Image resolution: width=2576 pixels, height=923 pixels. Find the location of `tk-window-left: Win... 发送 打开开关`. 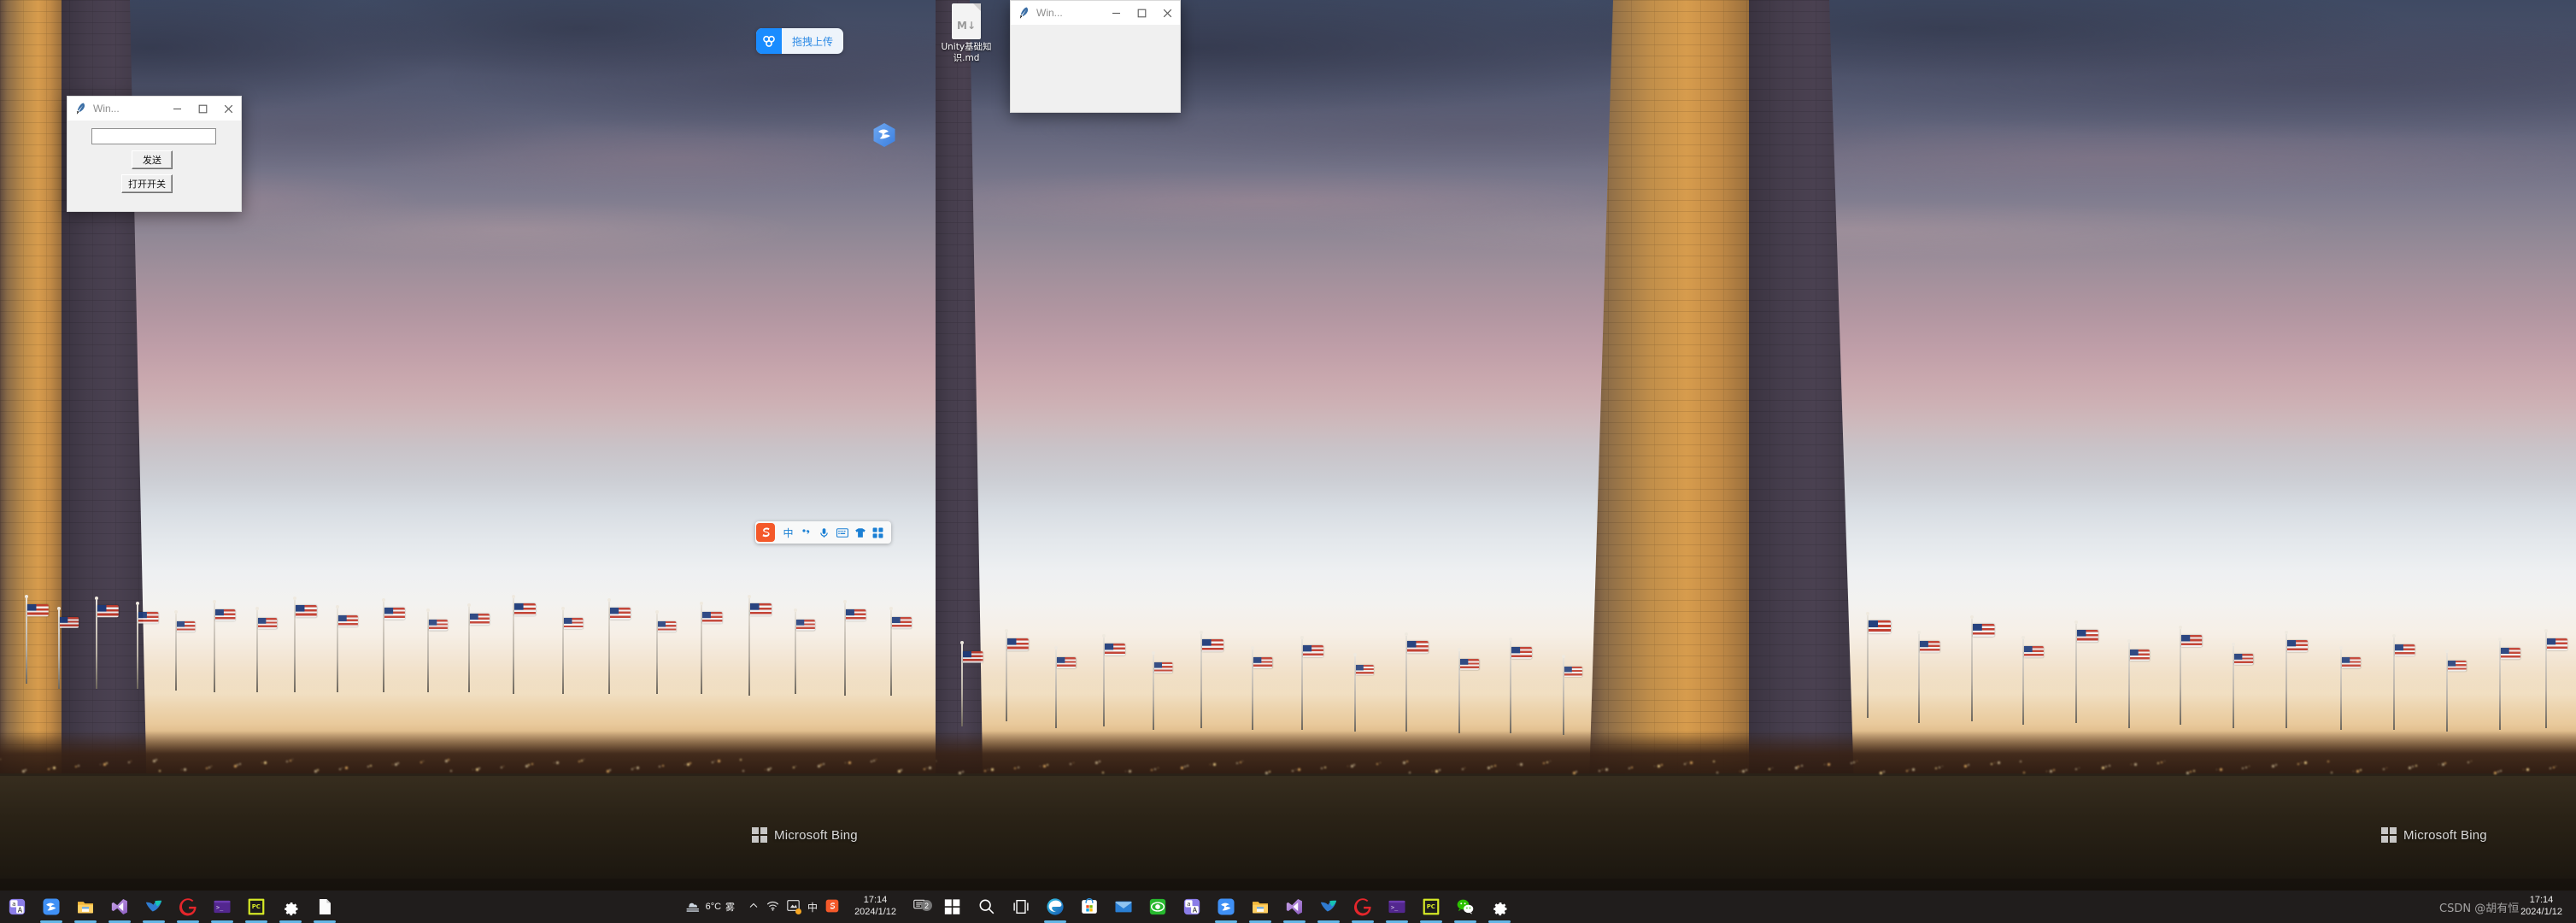

tk-window-left: Win... 发送 打开开关 is located at coordinates (154, 154).